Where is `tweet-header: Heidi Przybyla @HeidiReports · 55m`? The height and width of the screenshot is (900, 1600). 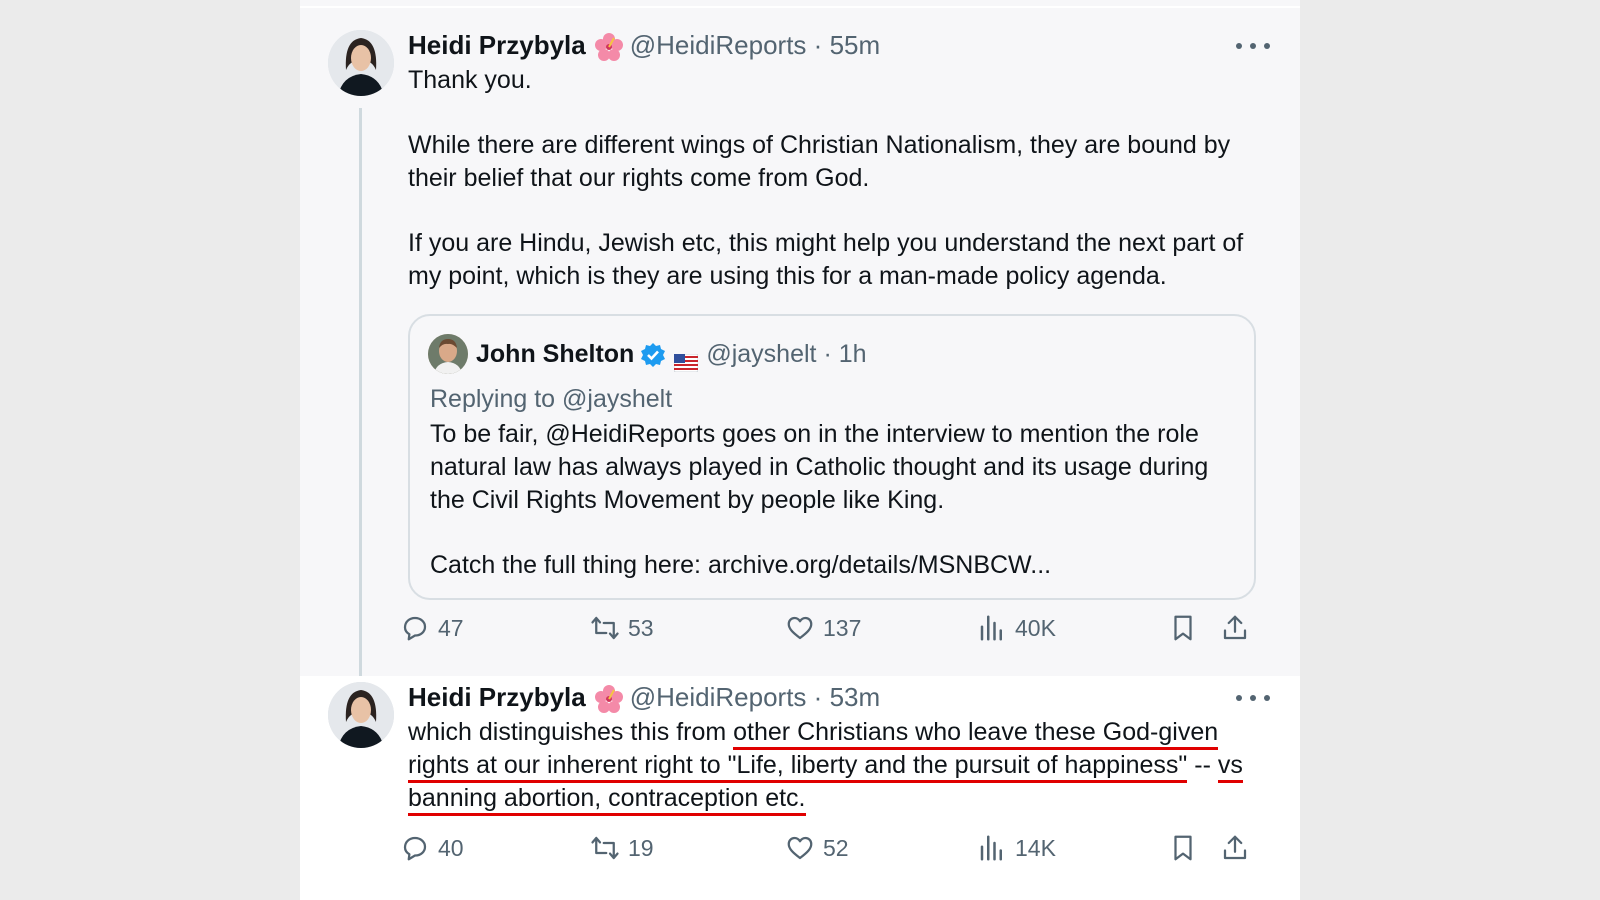
tweet-header: Heidi Przybyla @HeidiReports · 55m is located at coordinates (644, 45).